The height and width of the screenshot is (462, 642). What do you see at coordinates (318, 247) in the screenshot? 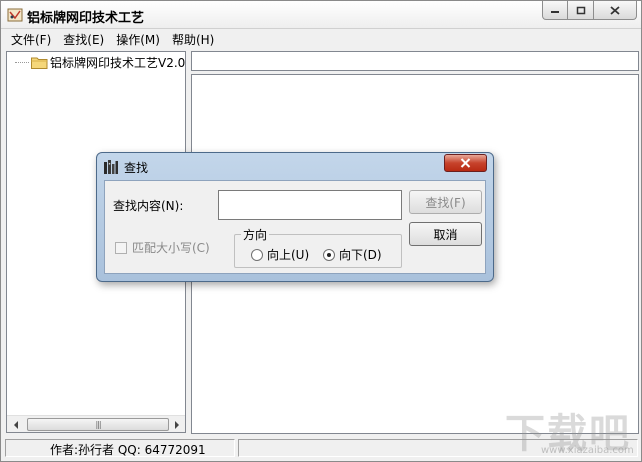
I see `direction-group: 方向 向上(U) 向下(D)` at bounding box center [318, 247].